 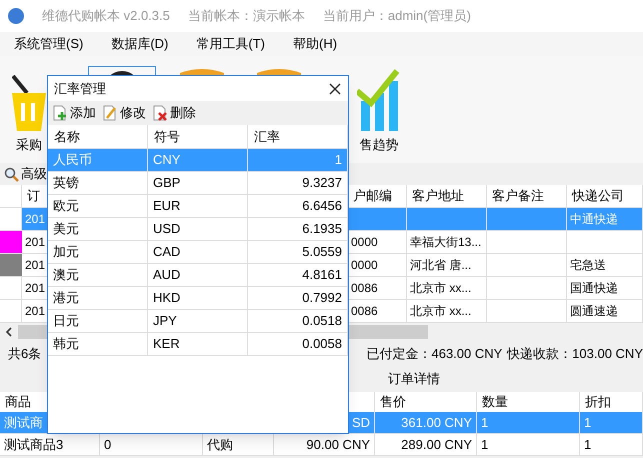 I want to click on table-cell-text: 英镑, so click(x=66, y=183).